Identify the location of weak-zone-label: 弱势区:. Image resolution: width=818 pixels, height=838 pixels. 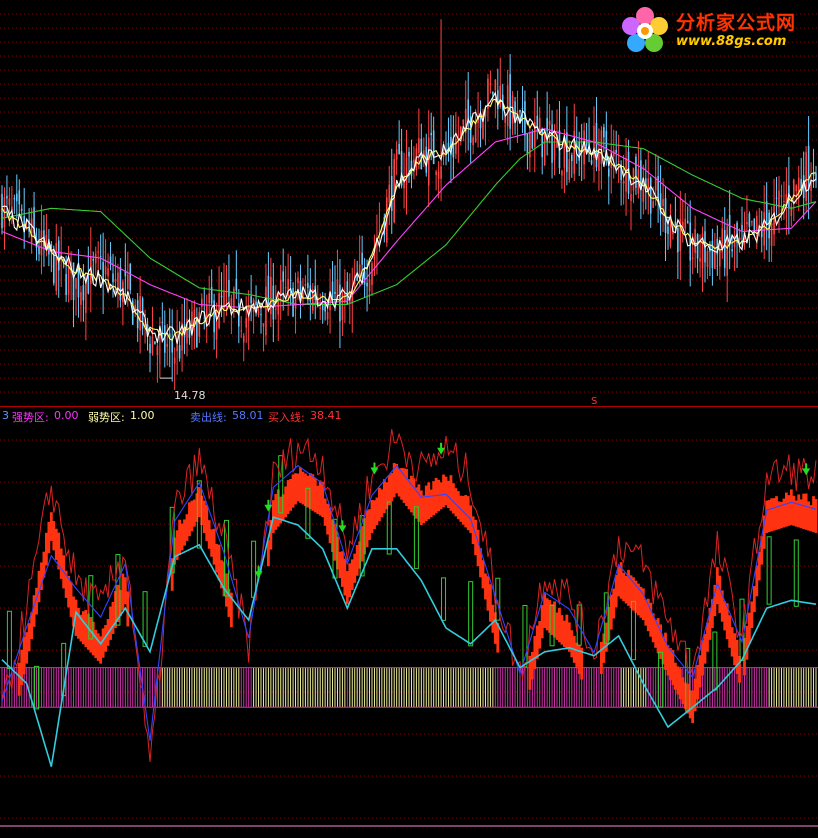
(106, 417).